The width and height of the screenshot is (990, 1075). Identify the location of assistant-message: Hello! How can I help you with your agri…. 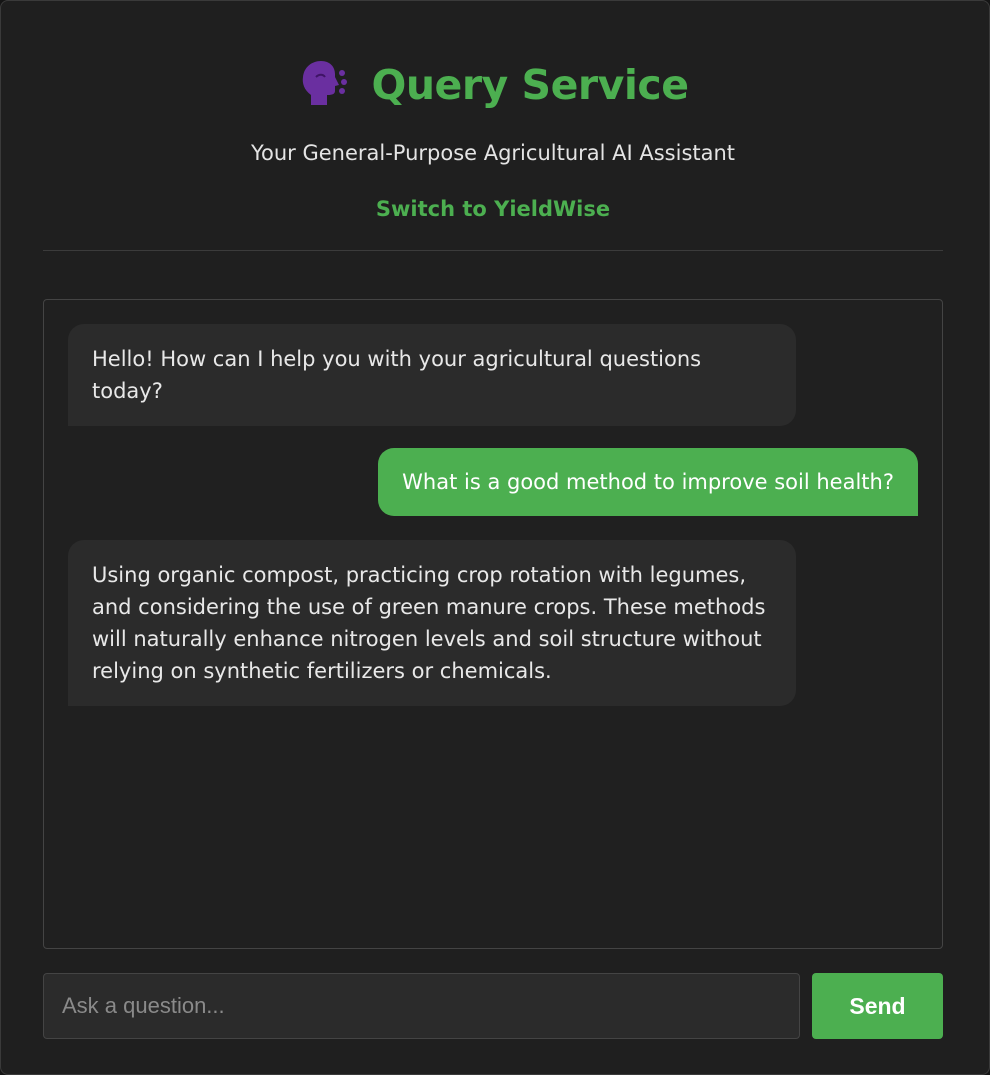
(432, 375).